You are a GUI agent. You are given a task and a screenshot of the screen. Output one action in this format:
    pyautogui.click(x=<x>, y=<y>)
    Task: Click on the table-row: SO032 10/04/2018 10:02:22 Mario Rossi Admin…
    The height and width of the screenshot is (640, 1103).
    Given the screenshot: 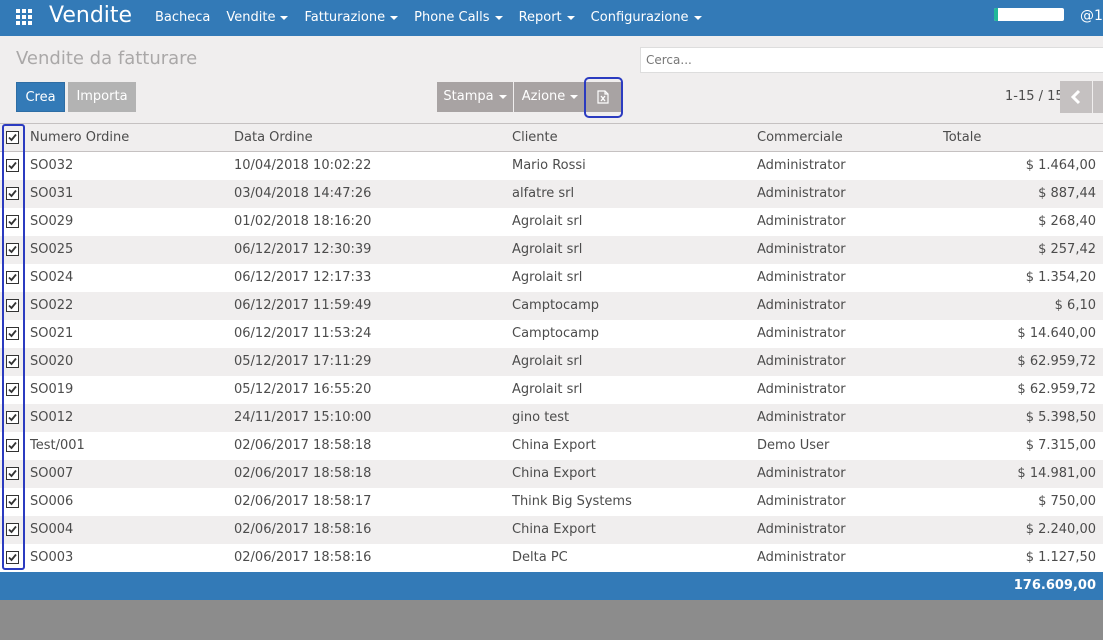 What is the action you would take?
    pyautogui.click(x=551, y=166)
    